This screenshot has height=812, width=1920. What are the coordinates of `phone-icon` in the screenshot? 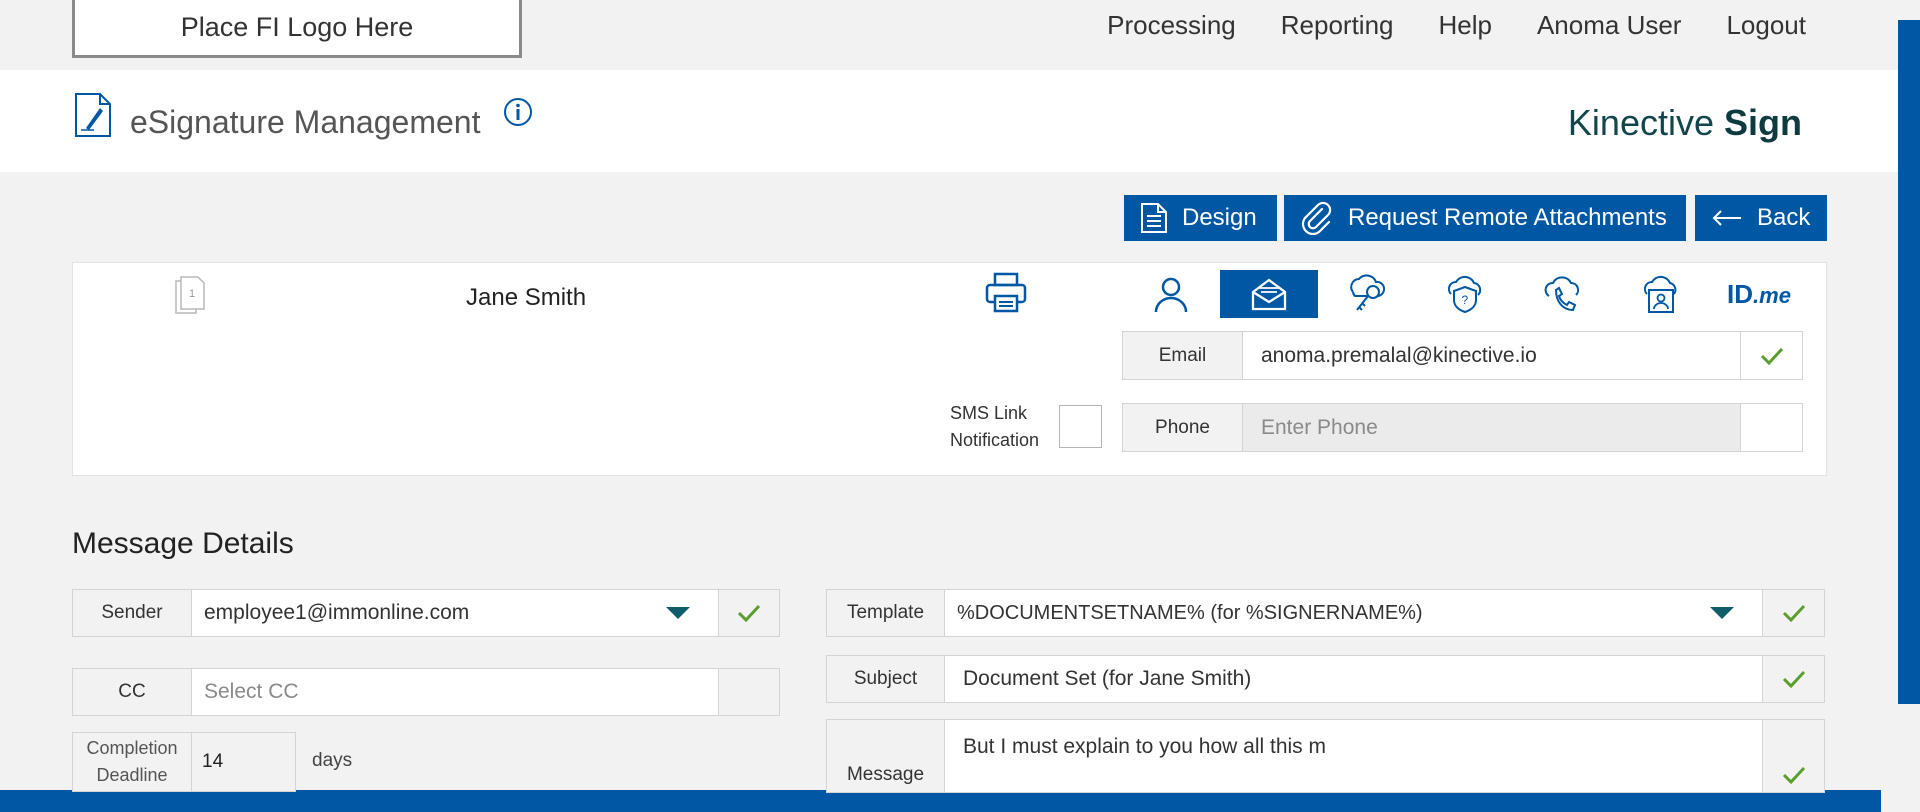 It's located at (1562, 294).